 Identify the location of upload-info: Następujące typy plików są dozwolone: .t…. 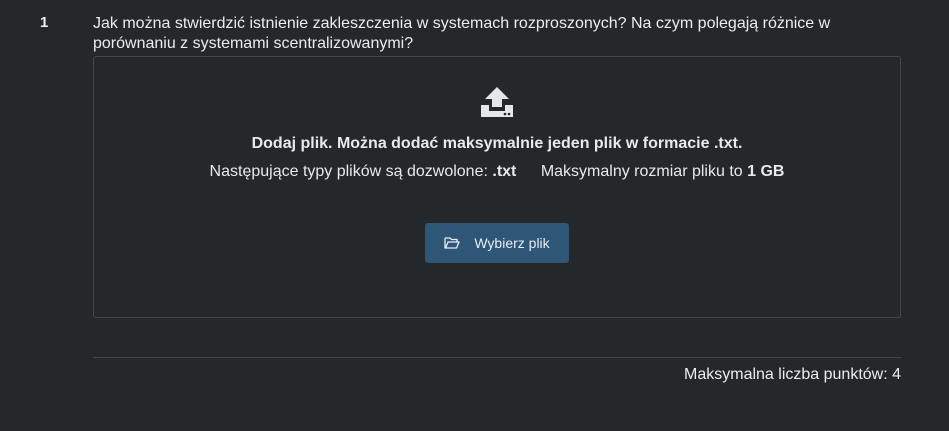
(497, 172).